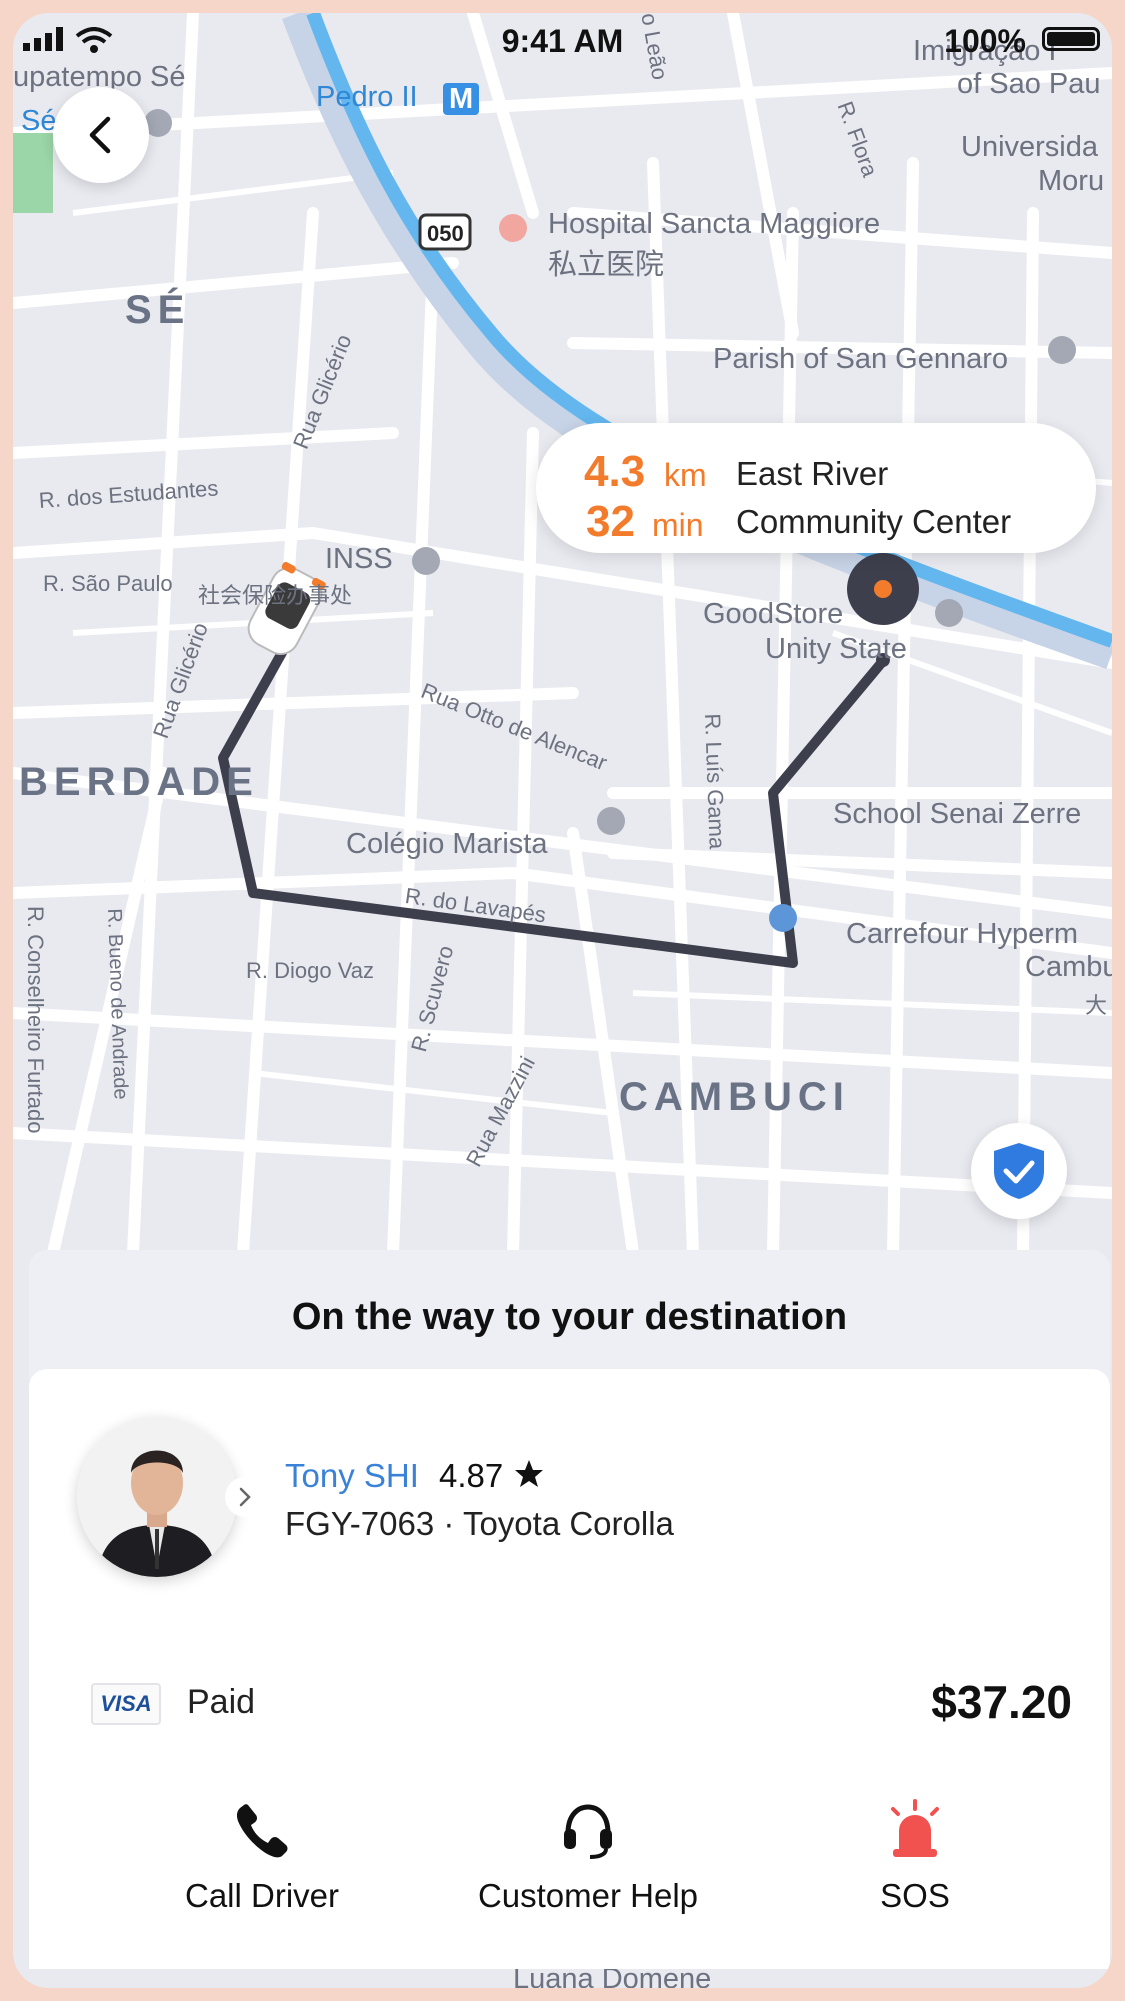 The image size is (1125, 2001). I want to click on safety-button, so click(1019, 1171).